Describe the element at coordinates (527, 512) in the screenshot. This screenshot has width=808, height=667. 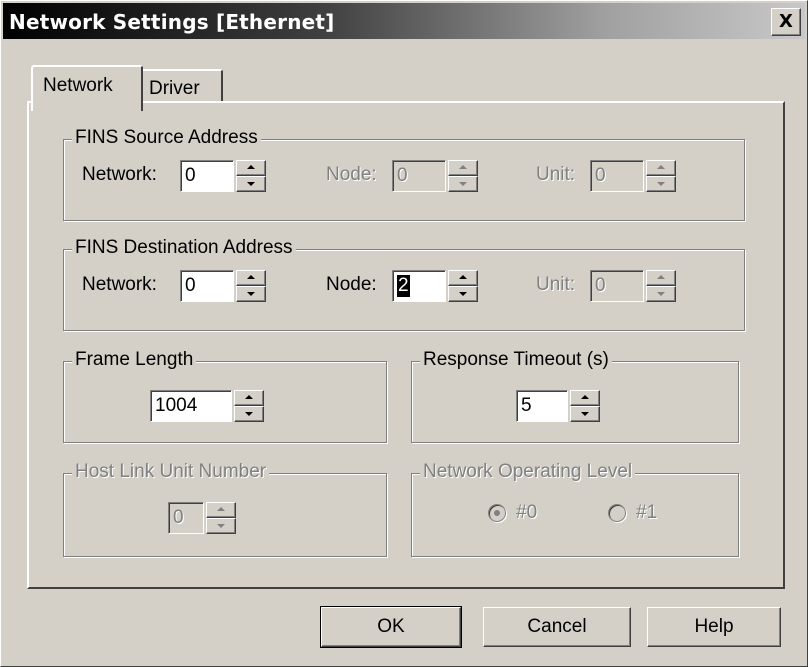
I see `radio-level-0-label: #0` at that location.